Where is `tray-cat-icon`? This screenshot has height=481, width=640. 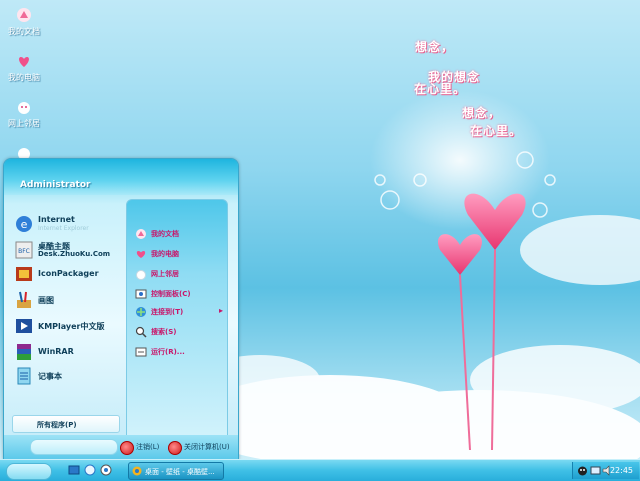
tray-cat-icon is located at coordinates (582, 470).